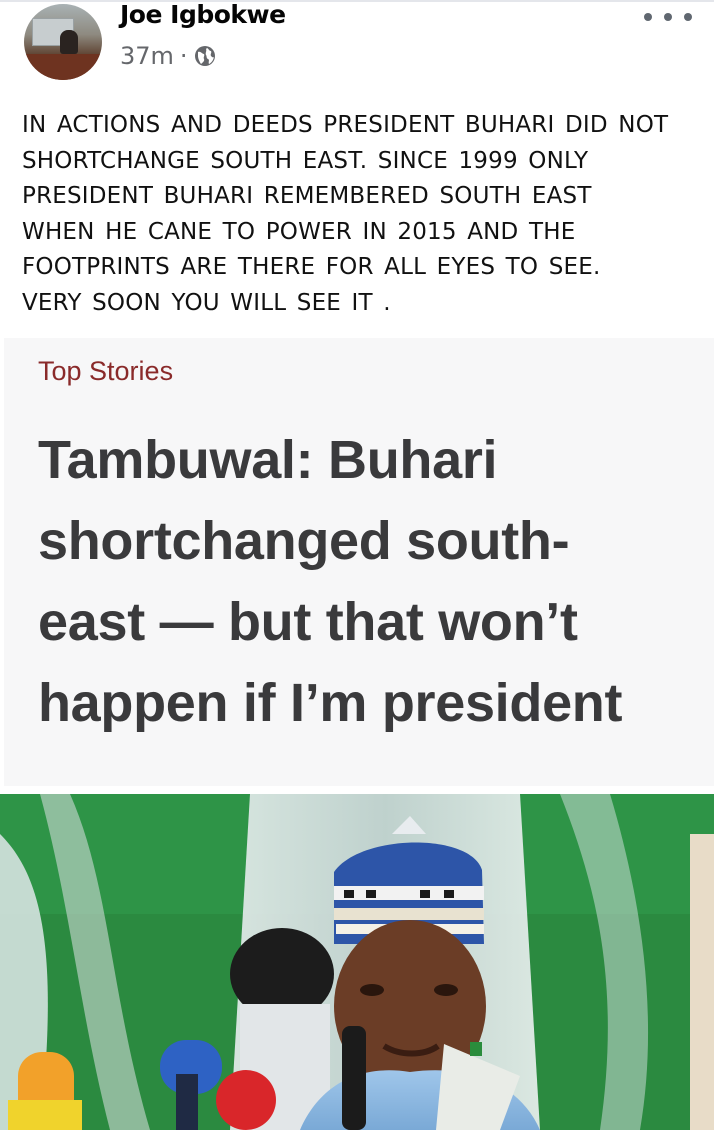 The image size is (714, 1130). I want to click on headline-line: east — but that won’t, so click(308, 622).